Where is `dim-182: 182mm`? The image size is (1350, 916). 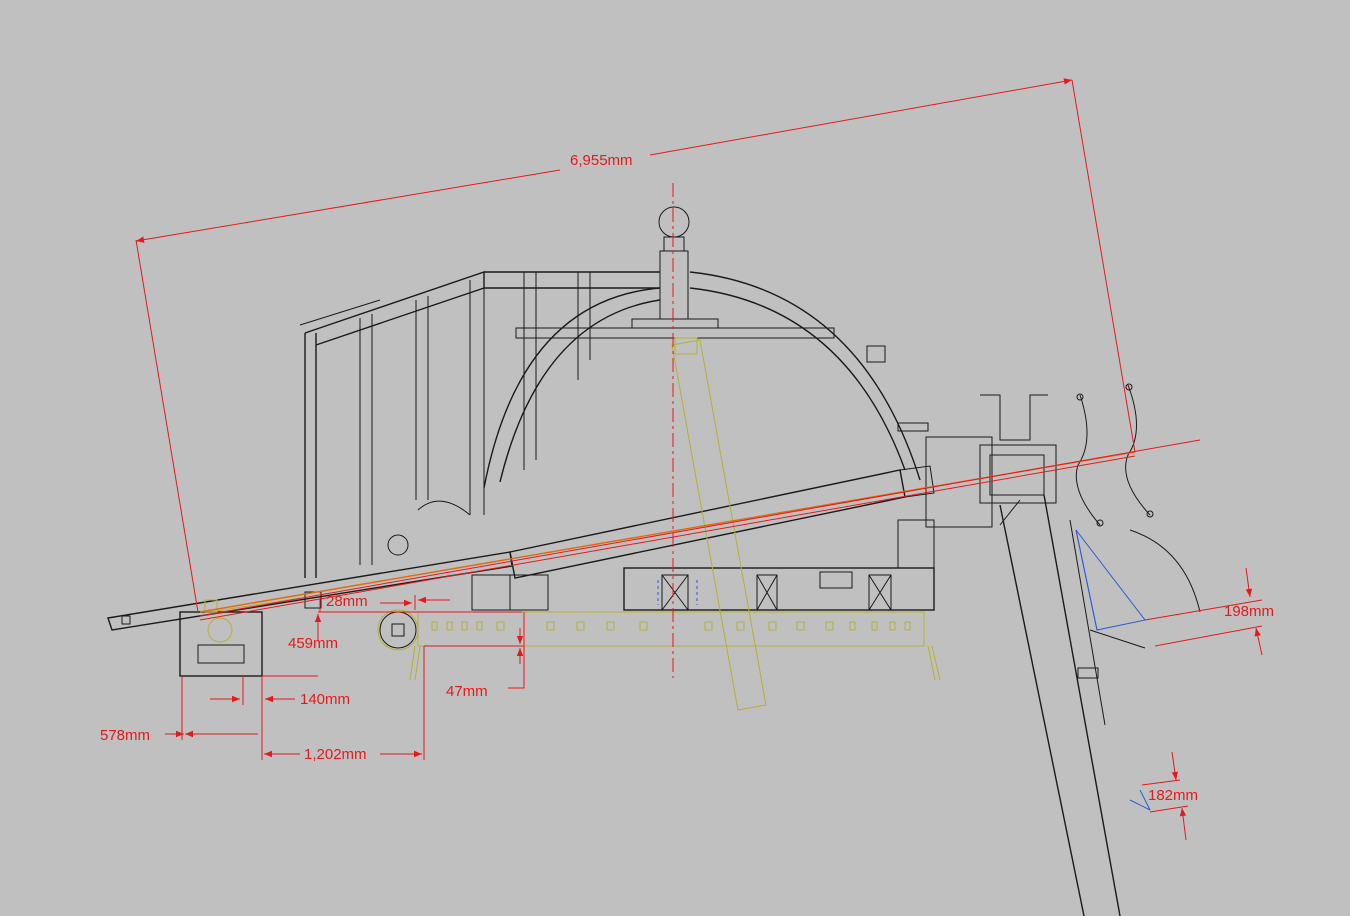
dim-182: 182mm is located at coordinates (1173, 795).